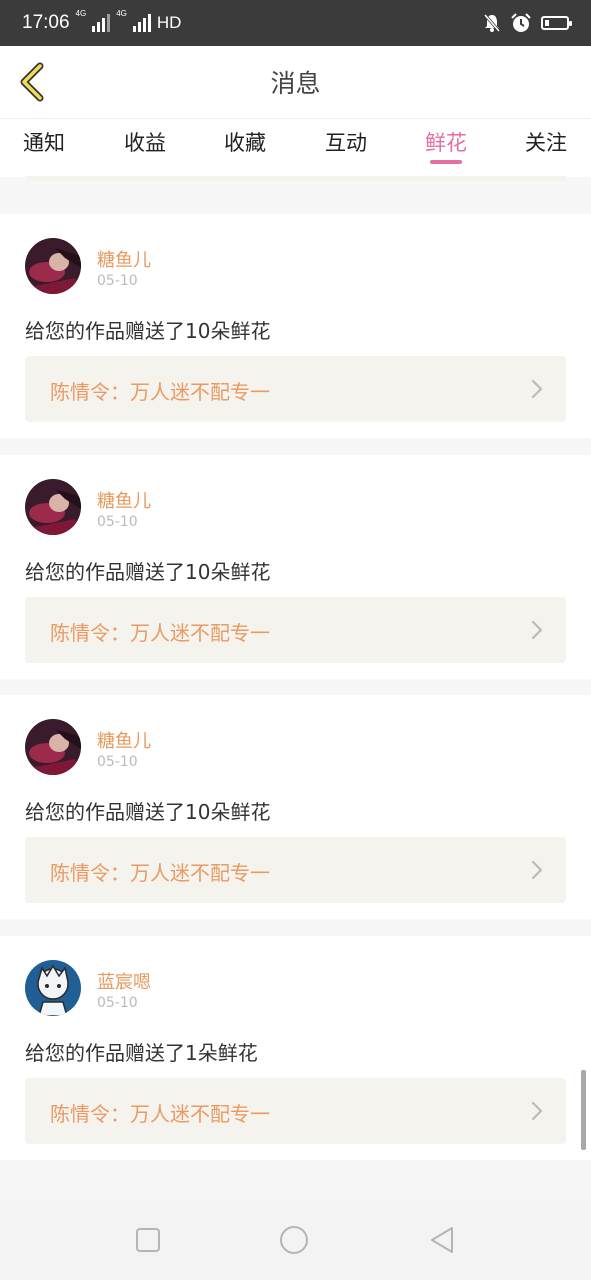  Describe the element at coordinates (141, 1053) in the screenshot. I see `message-text: 给您的作品赠送了1朵鲜花` at that location.